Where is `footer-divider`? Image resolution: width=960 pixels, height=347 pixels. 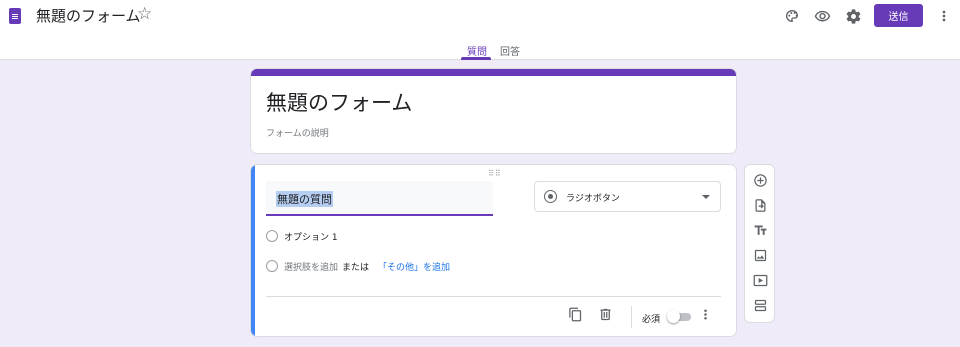 footer-divider is located at coordinates (493, 296).